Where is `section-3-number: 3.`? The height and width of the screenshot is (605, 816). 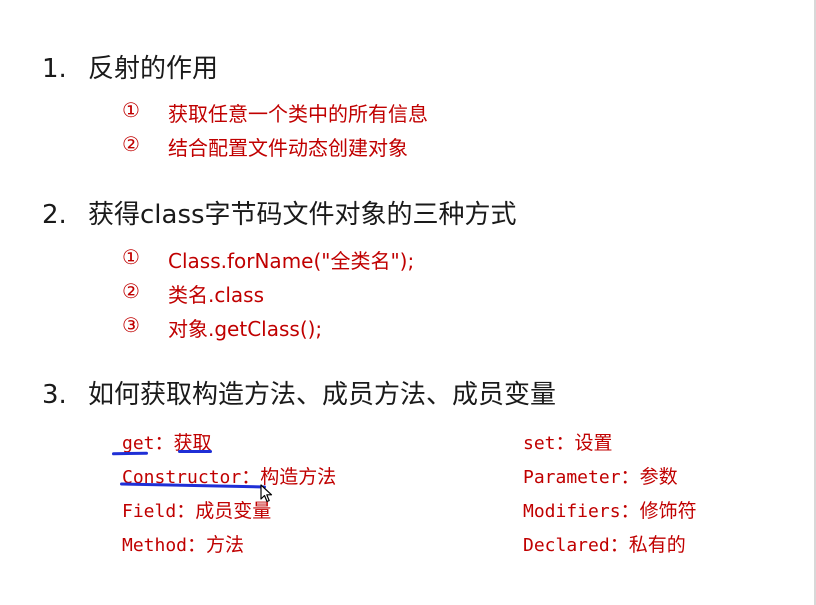 section-3-number: 3. is located at coordinates (54, 395).